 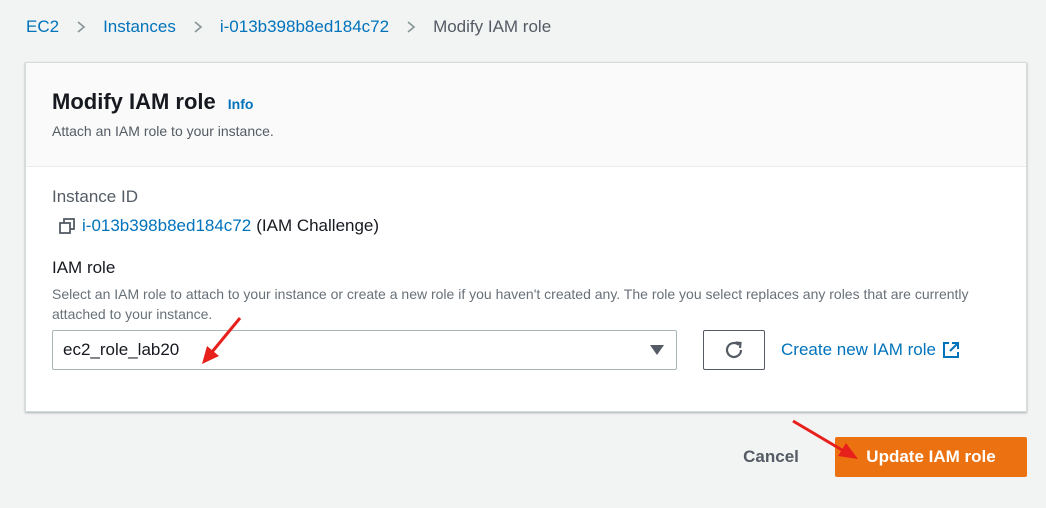 I want to click on create-new-iam-role-label: Create new IAM role, so click(x=858, y=349).